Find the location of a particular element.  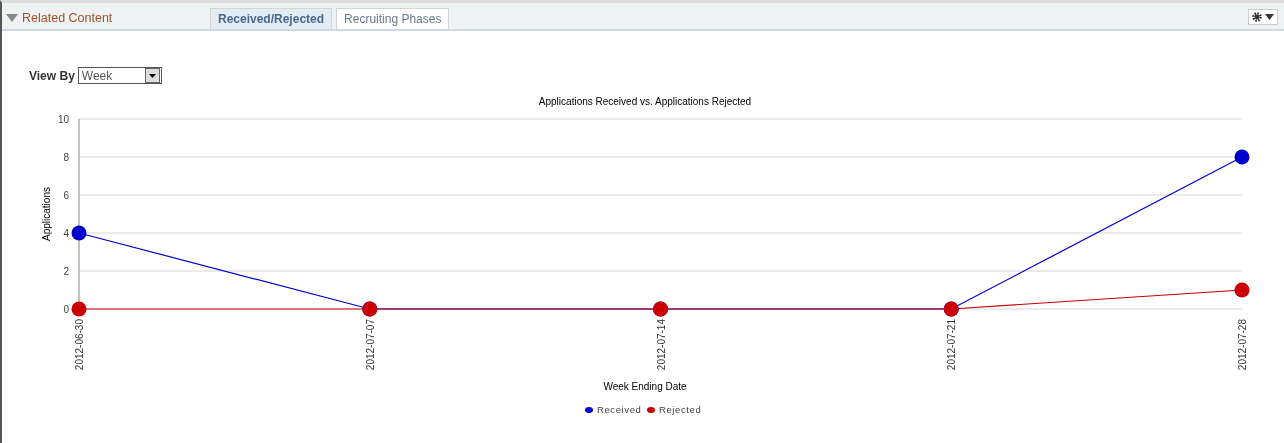

x-tick-label: 2012-07-28 is located at coordinates (1242, 345).